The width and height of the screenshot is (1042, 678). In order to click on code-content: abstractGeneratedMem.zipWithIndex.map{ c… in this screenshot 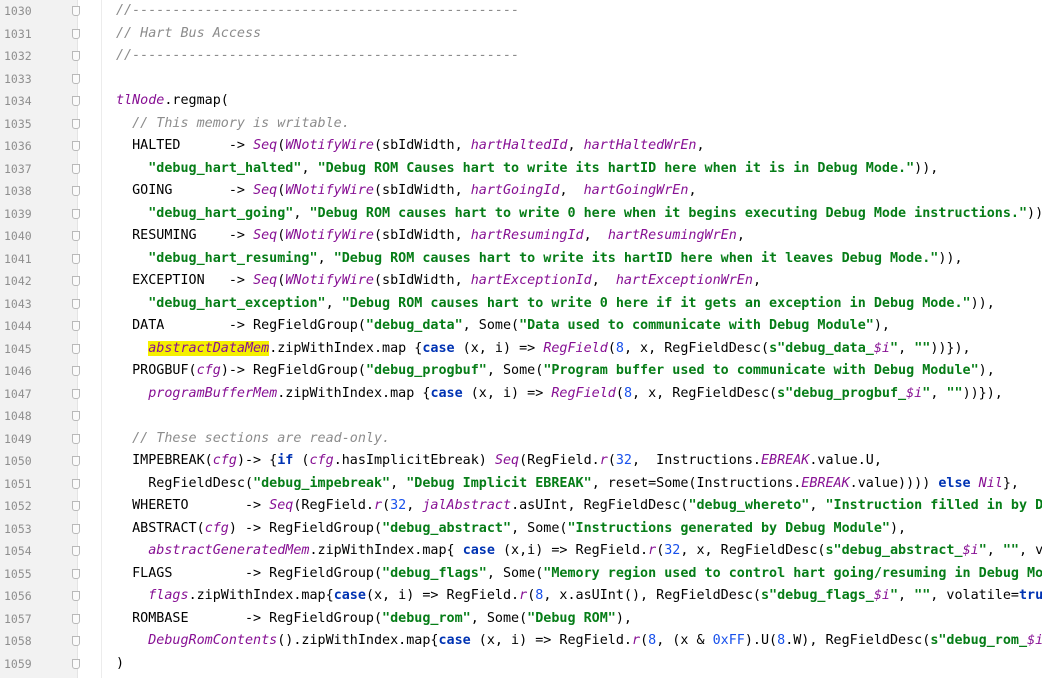, I will do `click(579, 551)`.